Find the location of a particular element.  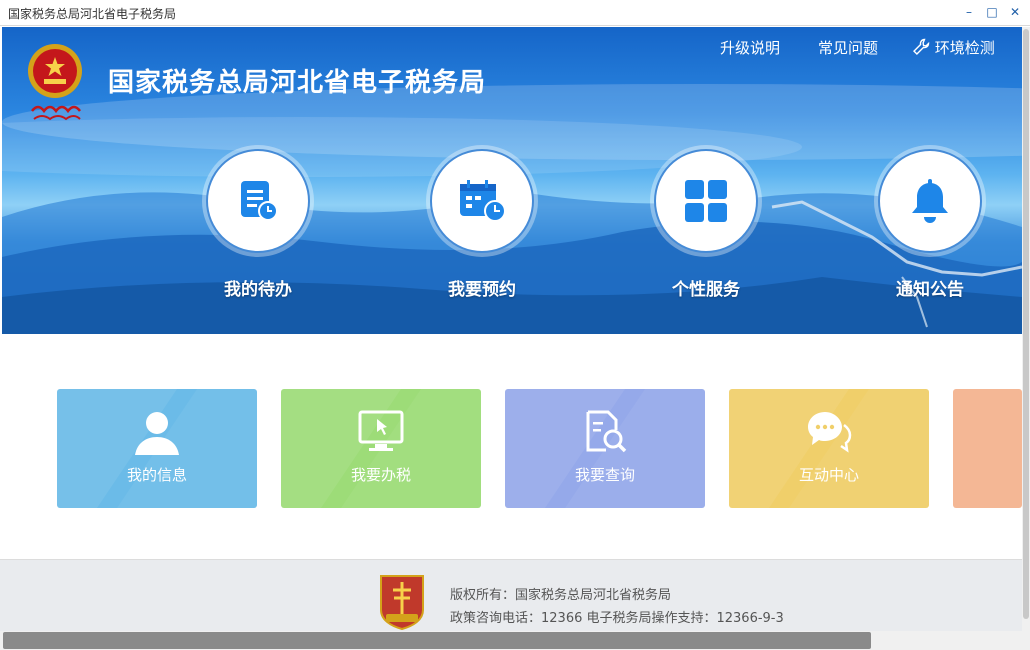

service-my-todo: 我的待办 is located at coordinates (258, 224).